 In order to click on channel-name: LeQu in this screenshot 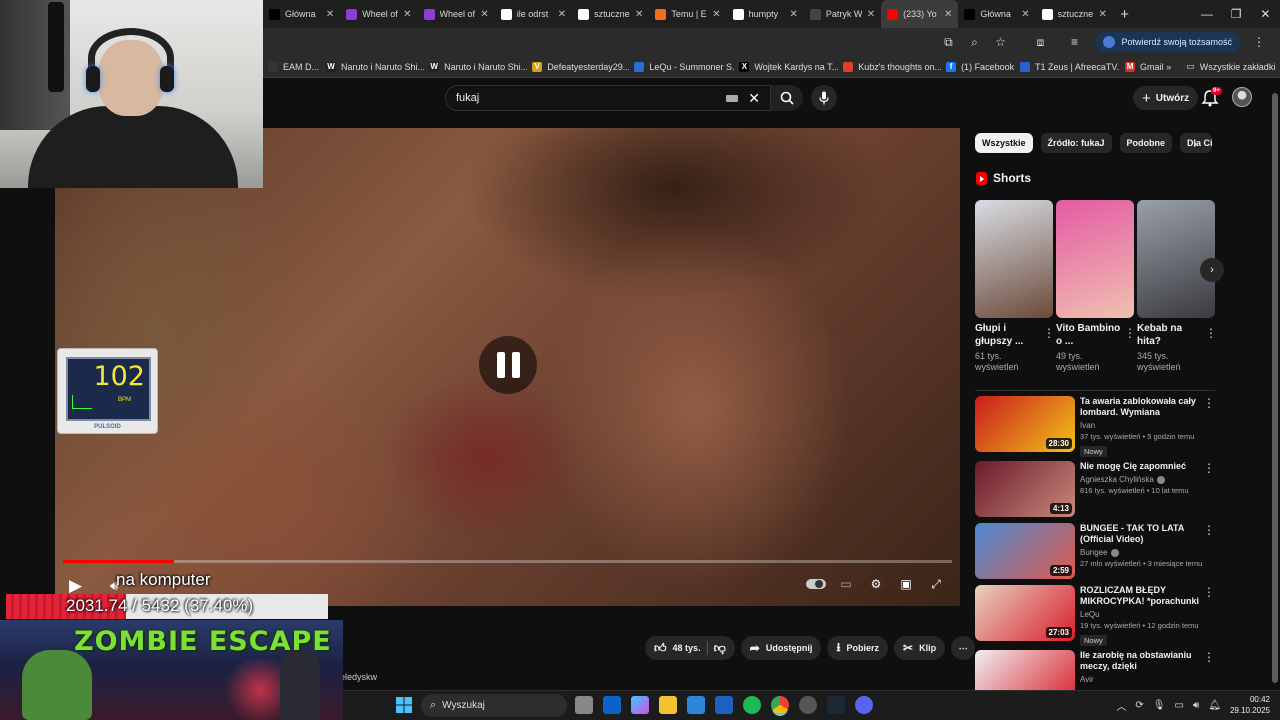, I will do `click(1090, 614)`.